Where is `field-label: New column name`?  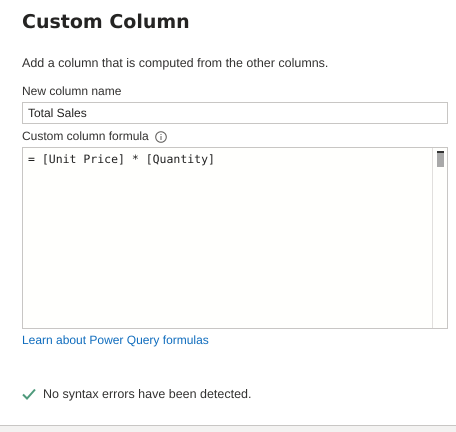 field-label: New column name is located at coordinates (72, 91).